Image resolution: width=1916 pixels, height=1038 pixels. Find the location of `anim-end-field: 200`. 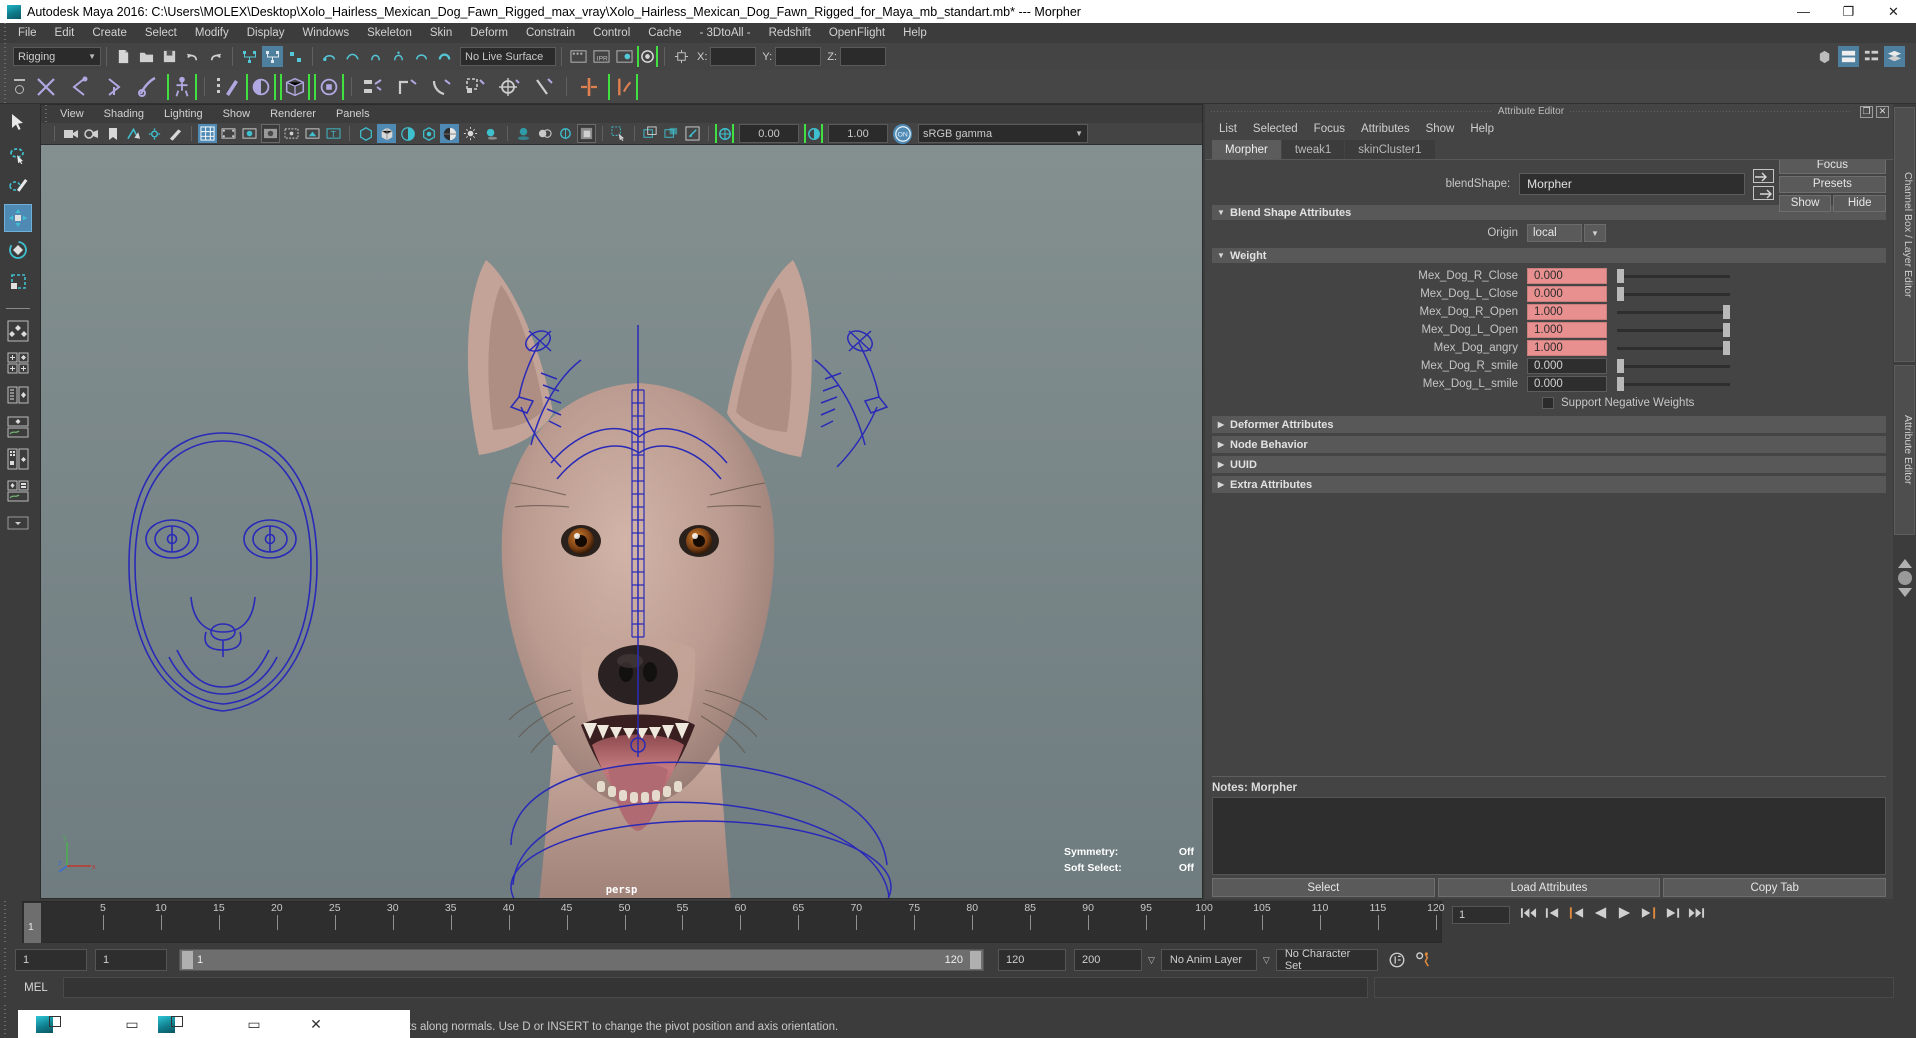

anim-end-field: 200 is located at coordinates (1108, 960).